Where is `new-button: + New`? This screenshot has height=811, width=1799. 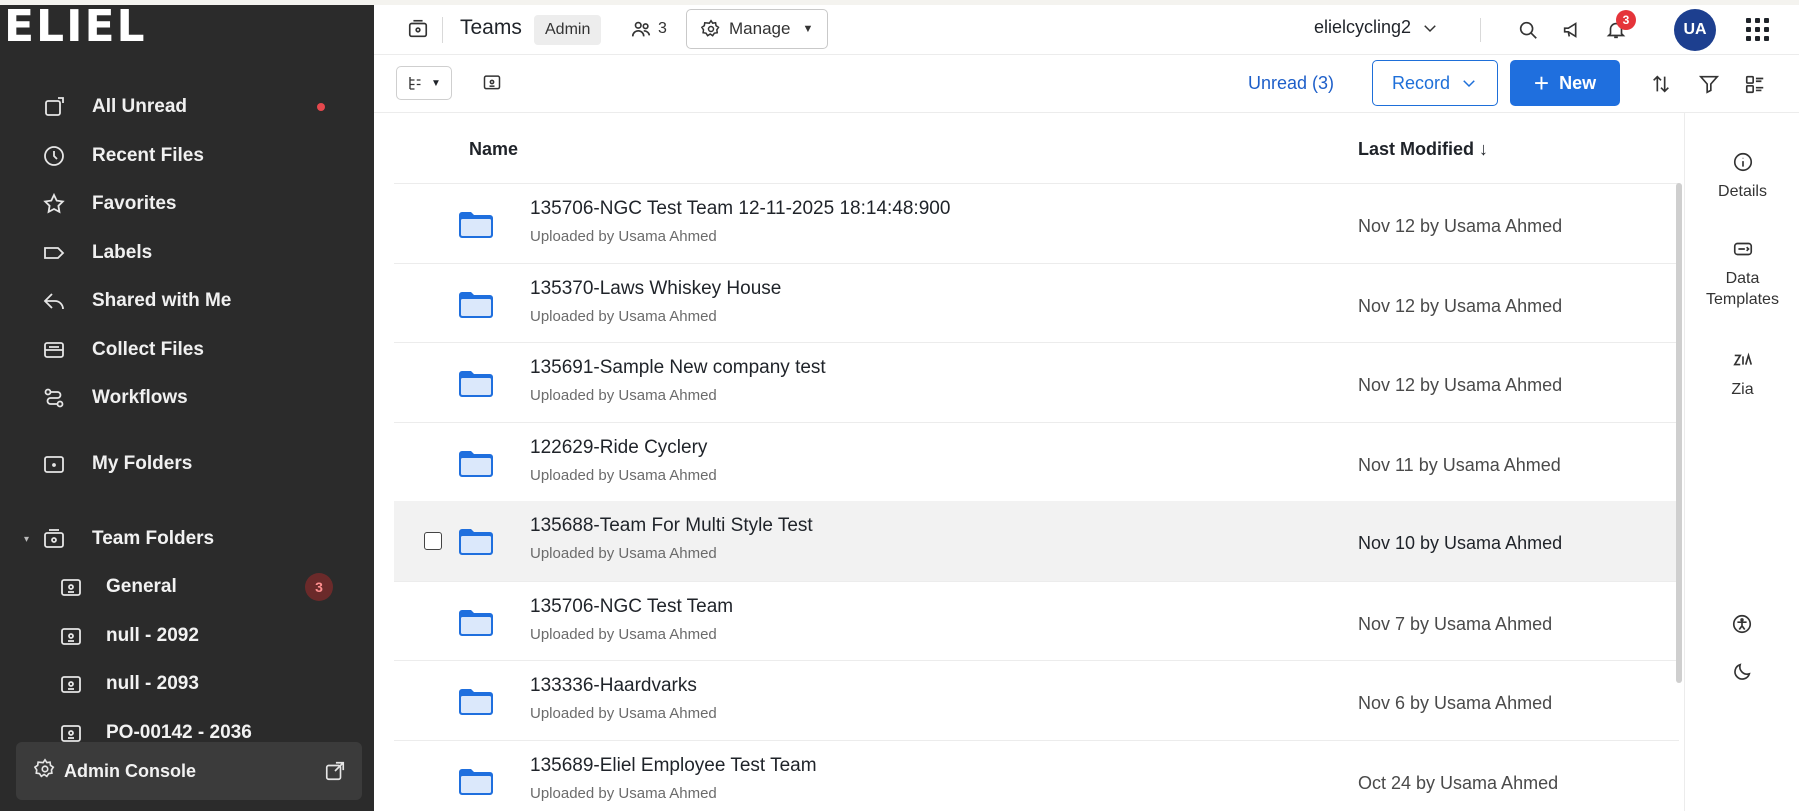 new-button: + New is located at coordinates (1565, 83).